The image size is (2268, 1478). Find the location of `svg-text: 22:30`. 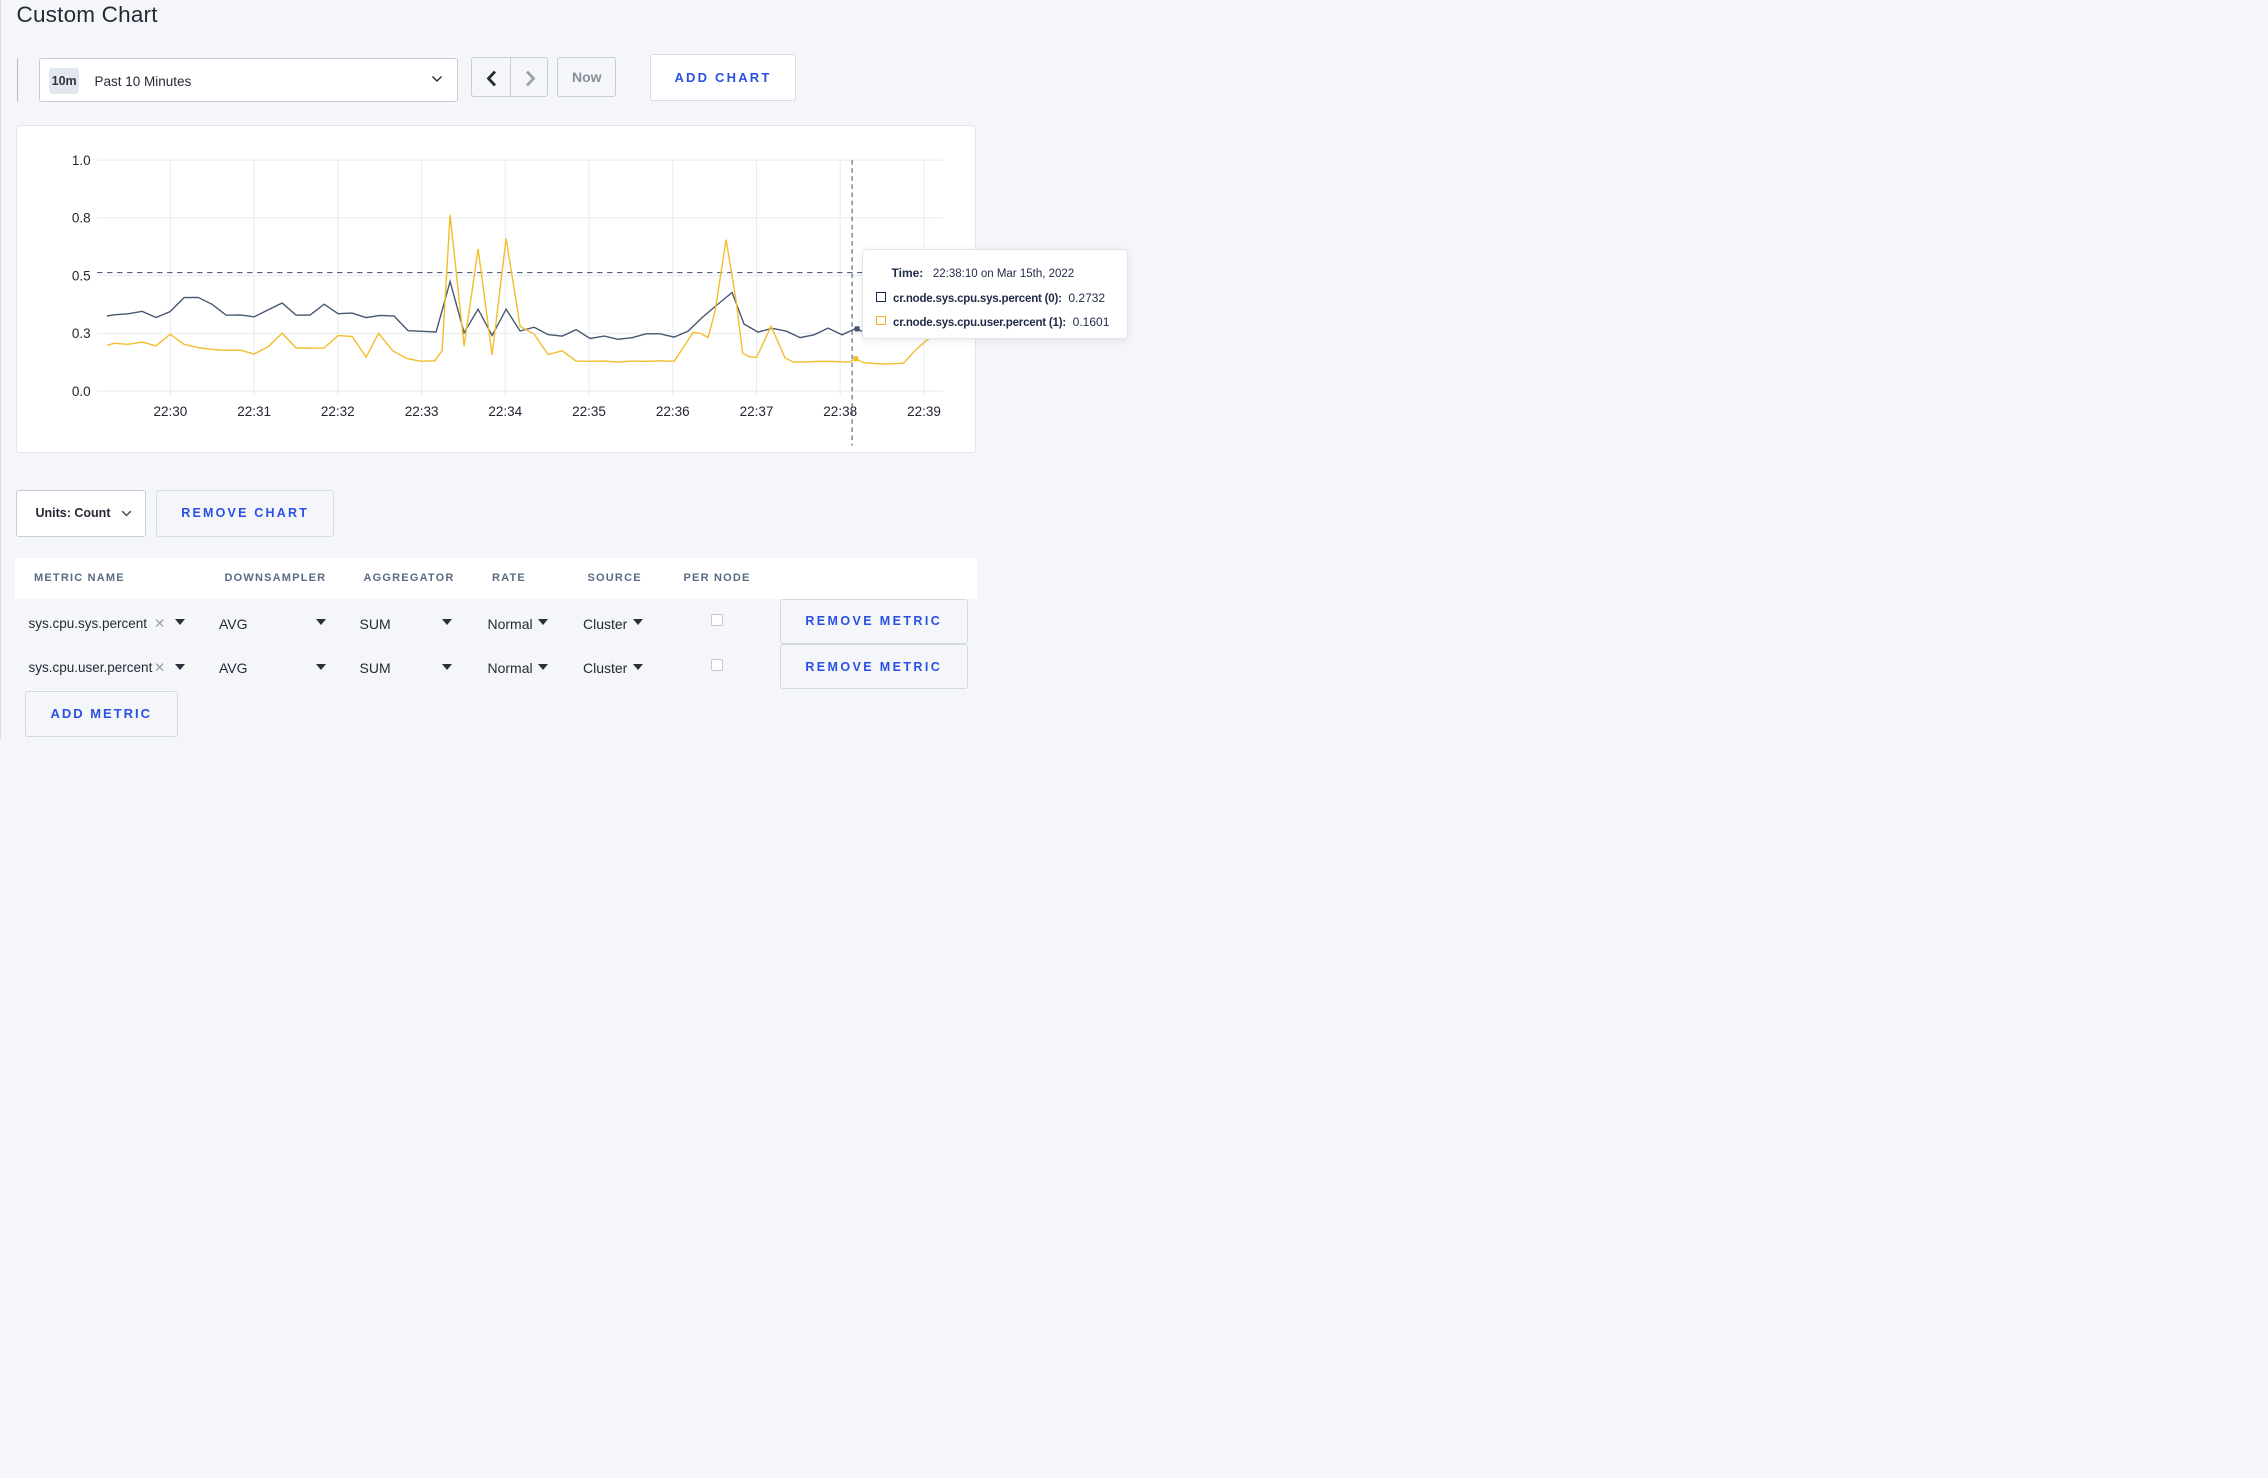

svg-text: 22:30 is located at coordinates (170, 411).